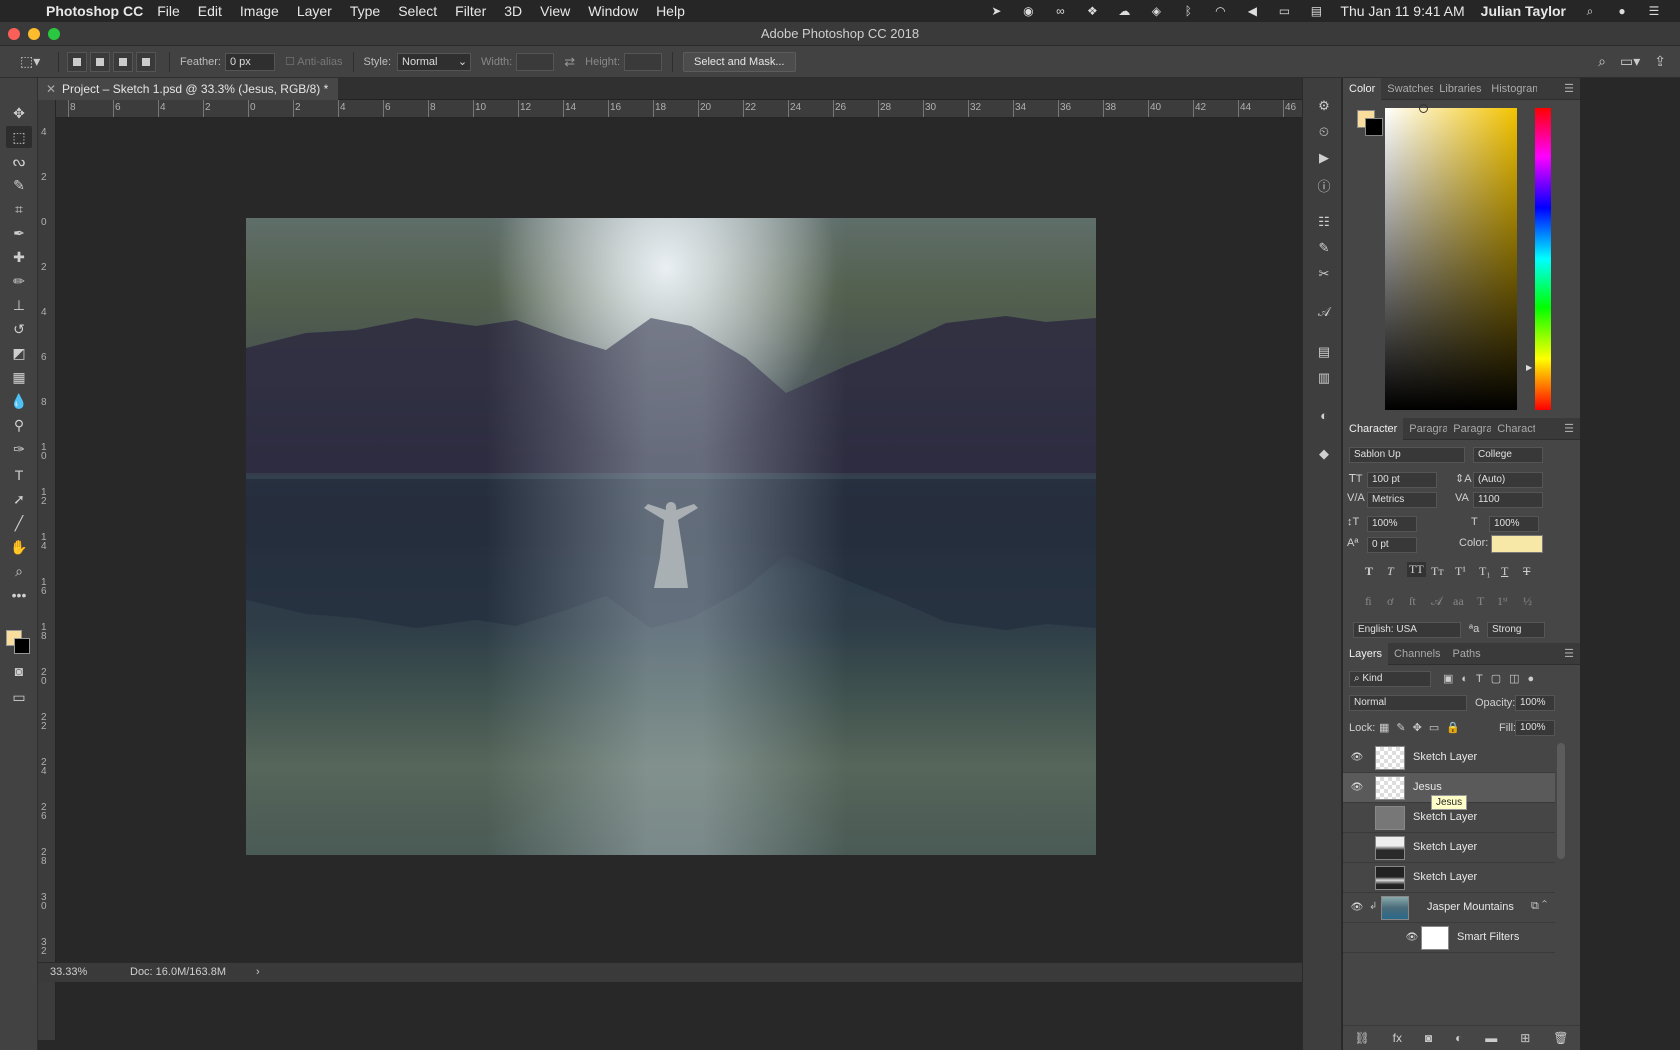 Image resolution: width=1680 pixels, height=1050 pixels. I want to click on ordinals-icon: T, so click(1480, 601).